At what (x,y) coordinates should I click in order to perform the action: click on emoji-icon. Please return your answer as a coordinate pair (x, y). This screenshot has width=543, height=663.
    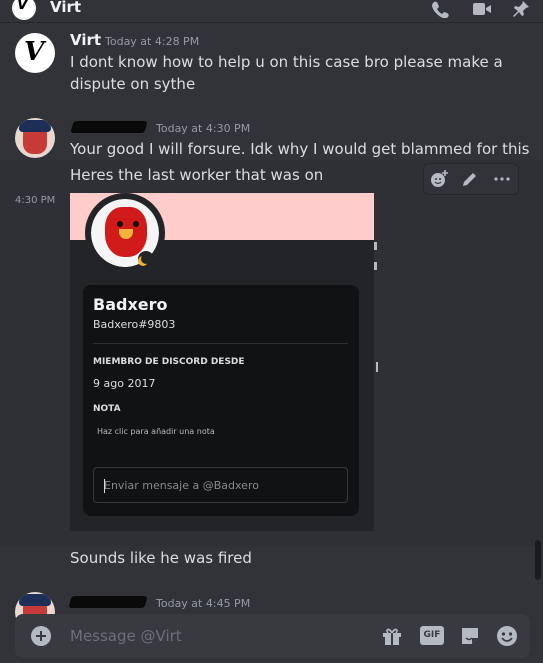
    Looking at the image, I should click on (507, 636).